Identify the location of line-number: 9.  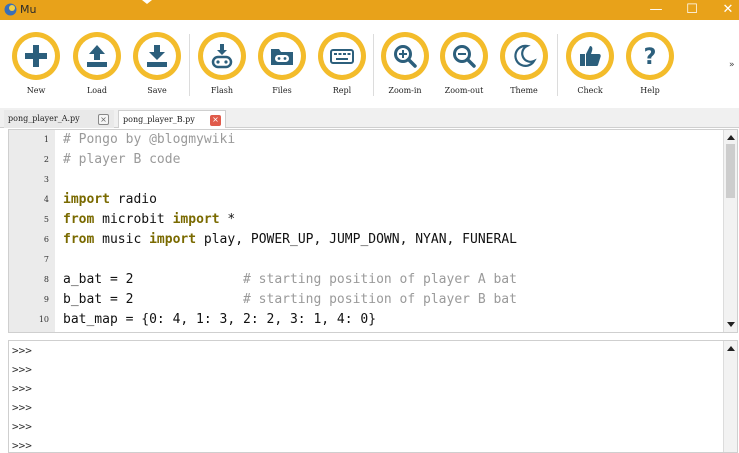
(46, 299).